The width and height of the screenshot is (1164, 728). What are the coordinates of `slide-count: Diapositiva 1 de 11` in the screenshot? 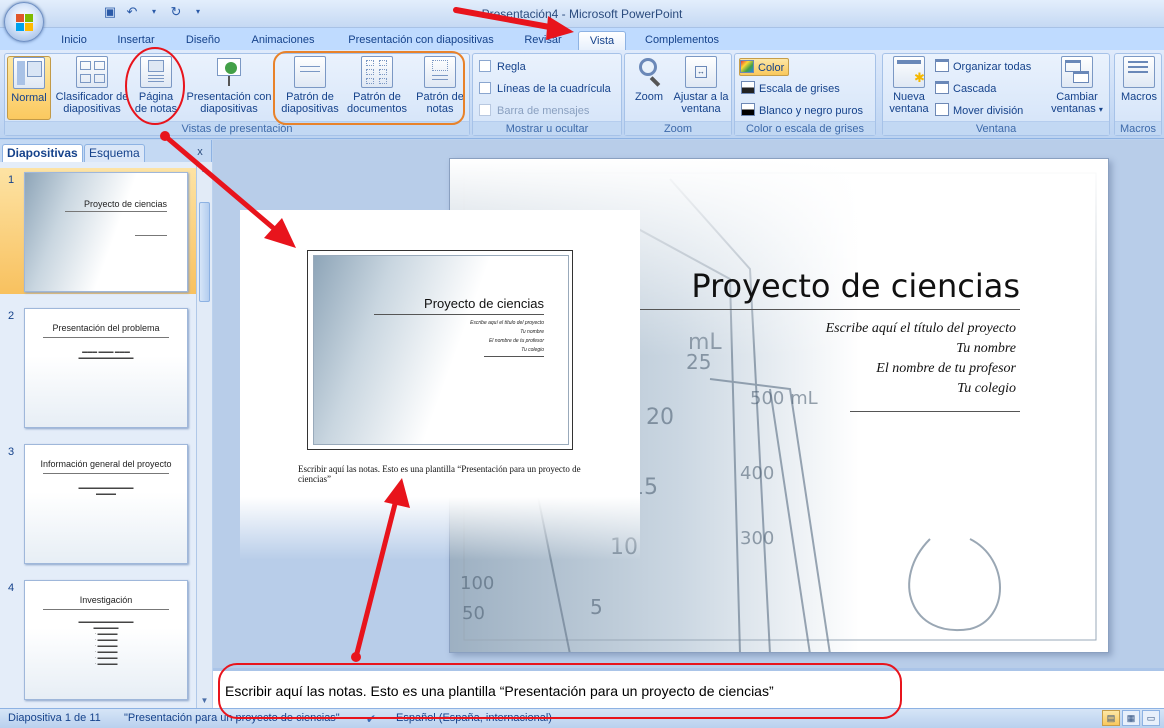 It's located at (54, 718).